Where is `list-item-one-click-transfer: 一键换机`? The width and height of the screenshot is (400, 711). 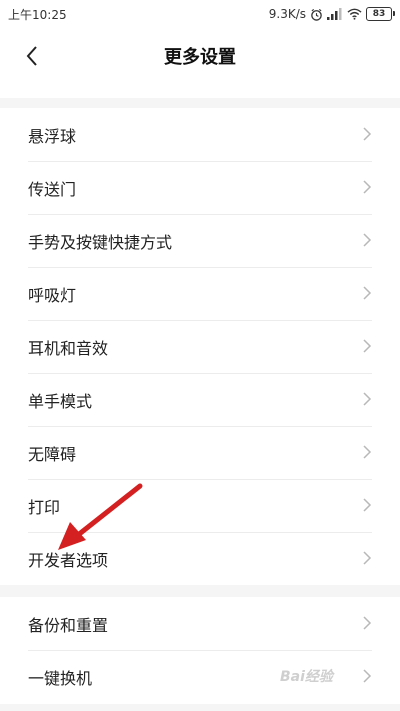
list-item-one-click-transfer: 一键换机 is located at coordinates (200, 676).